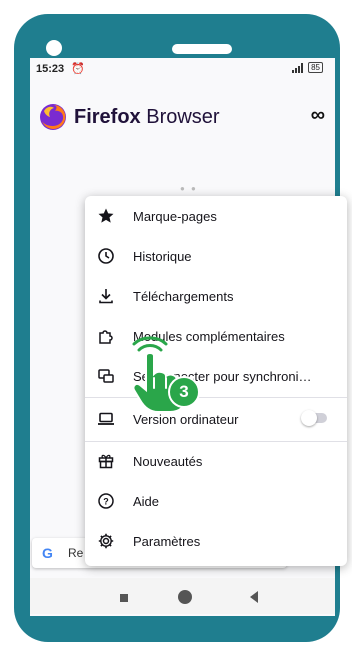 This screenshot has height=651, width=352. I want to click on android-nav-bar, so click(182, 596).